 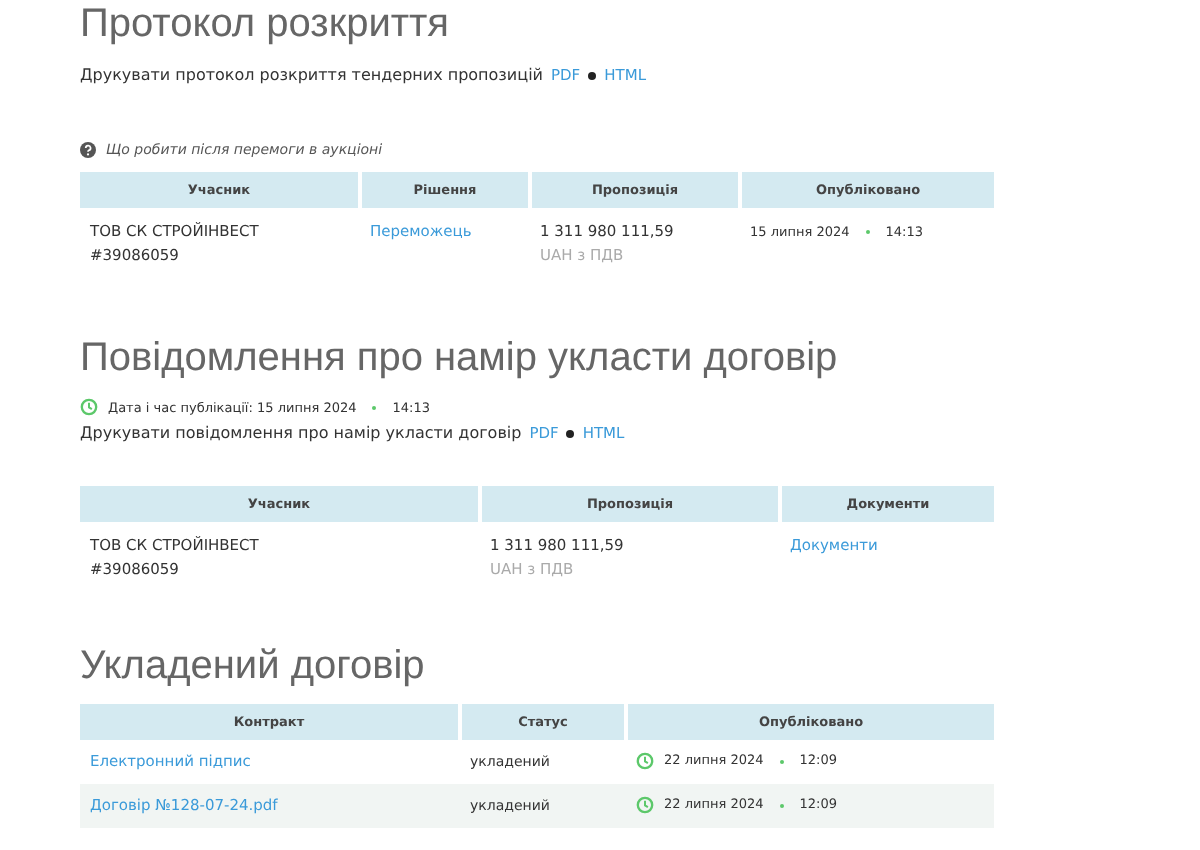 What do you see at coordinates (266, 24) in the screenshot?
I see `section-heading: Протокол розкриття` at bounding box center [266, 24].